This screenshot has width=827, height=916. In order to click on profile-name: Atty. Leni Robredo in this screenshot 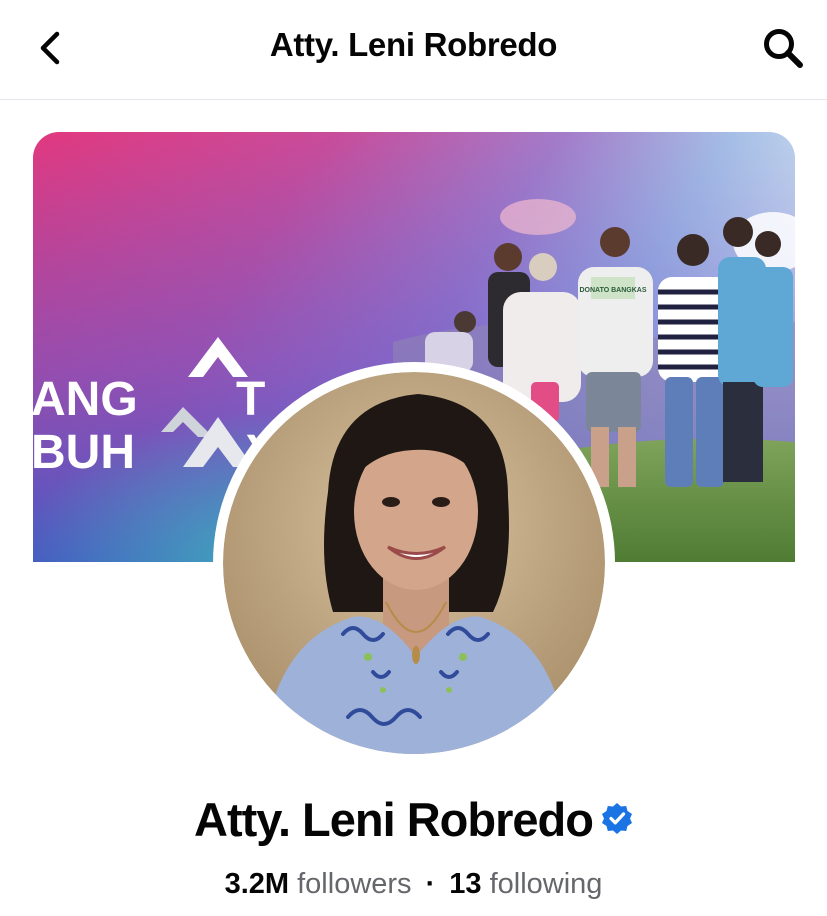, I will do `click(413, 817)`.